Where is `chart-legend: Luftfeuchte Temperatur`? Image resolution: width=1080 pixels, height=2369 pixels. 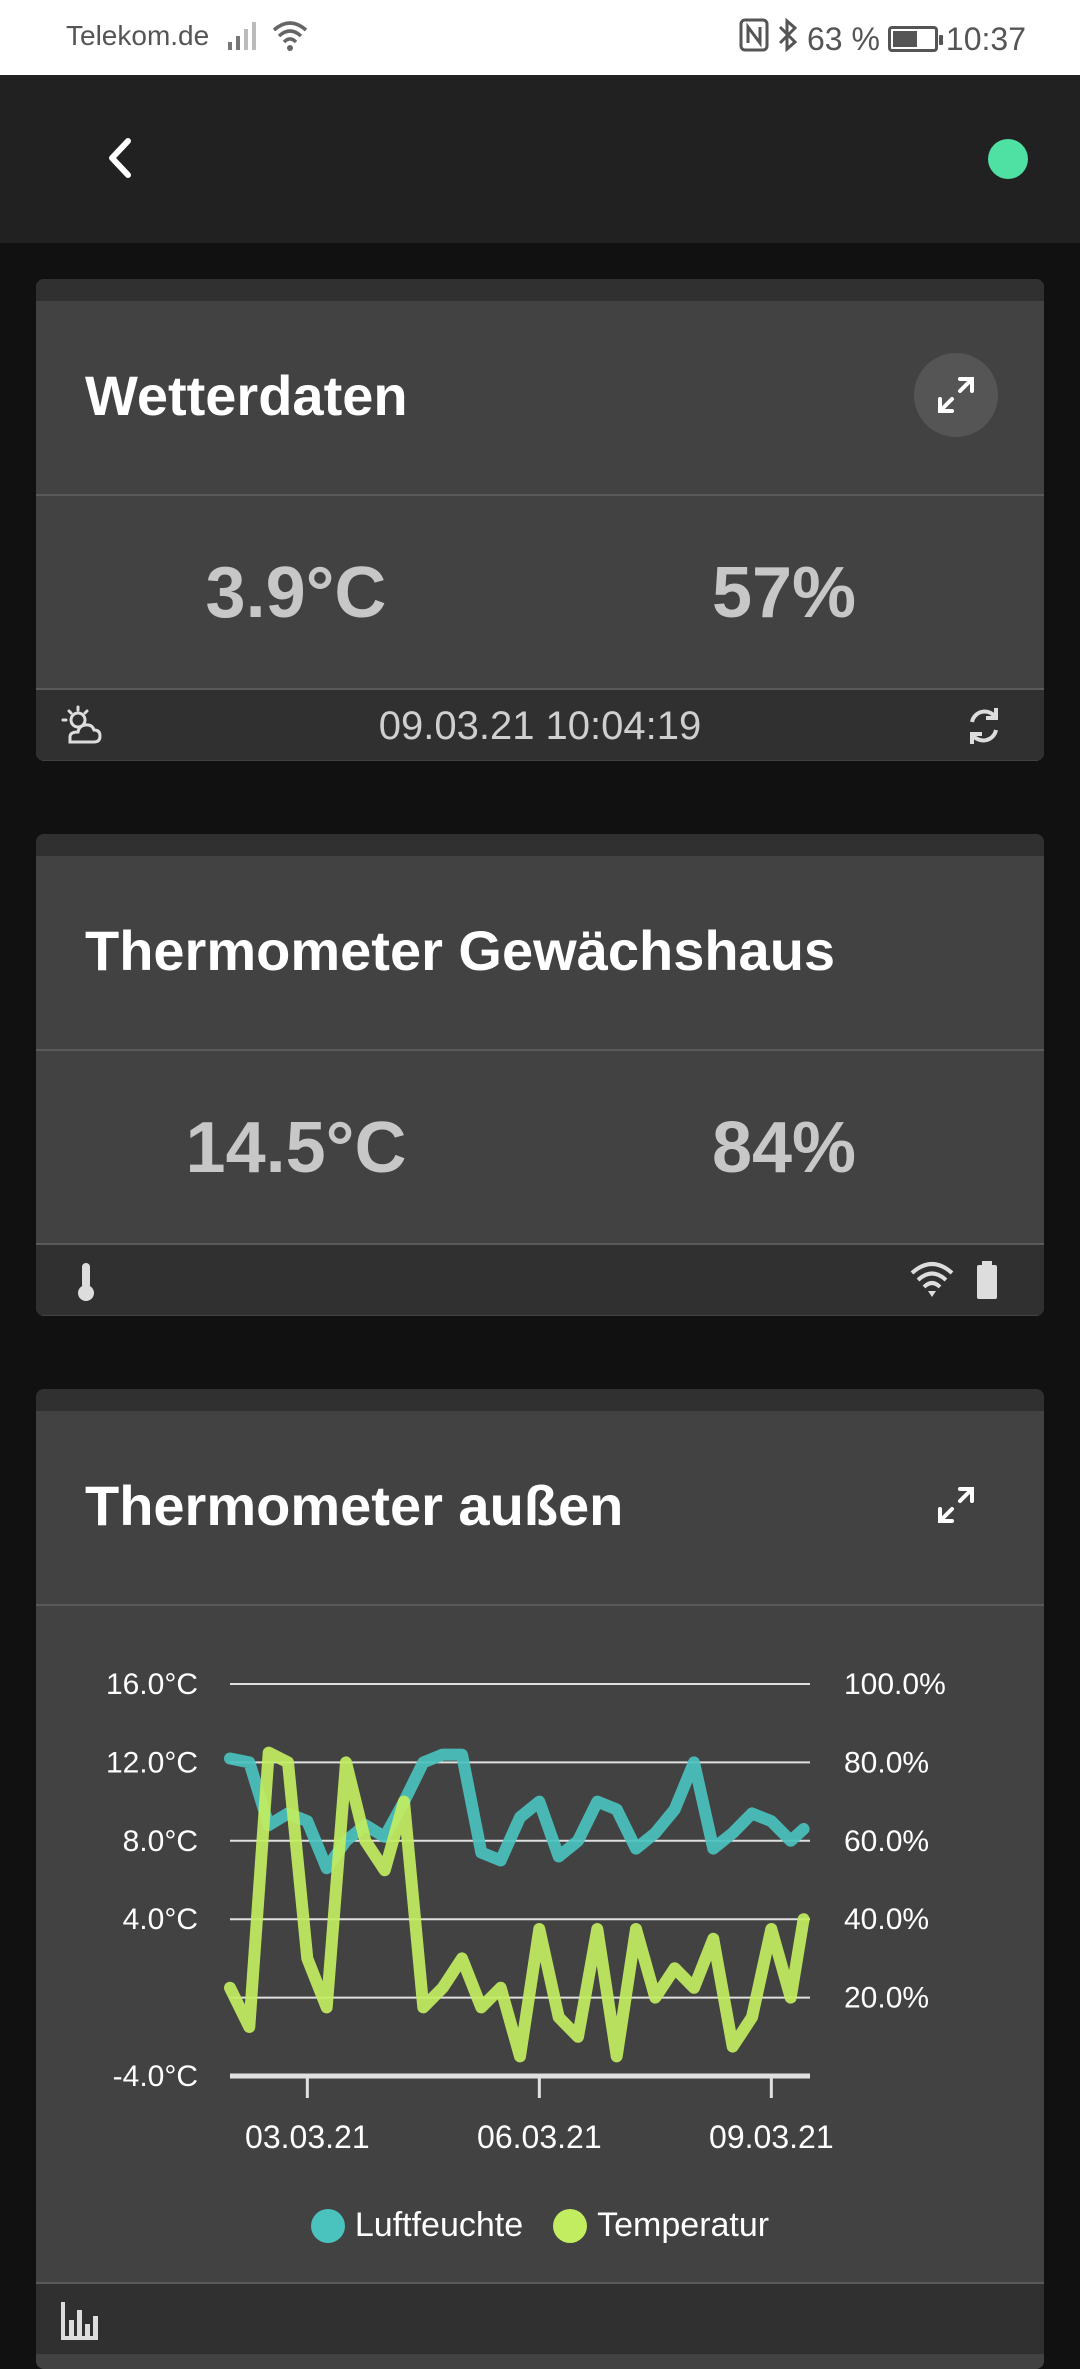 chart-legend: Luftfeuchte Temperatur is located at coordinates (540, 2225).